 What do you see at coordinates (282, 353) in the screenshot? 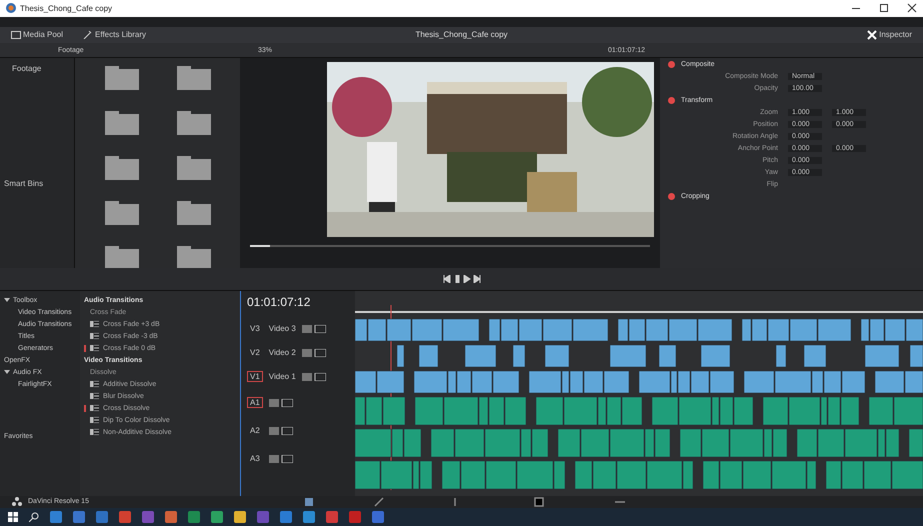
I see `track-name: Video 2` at bounding box center [282, 353].